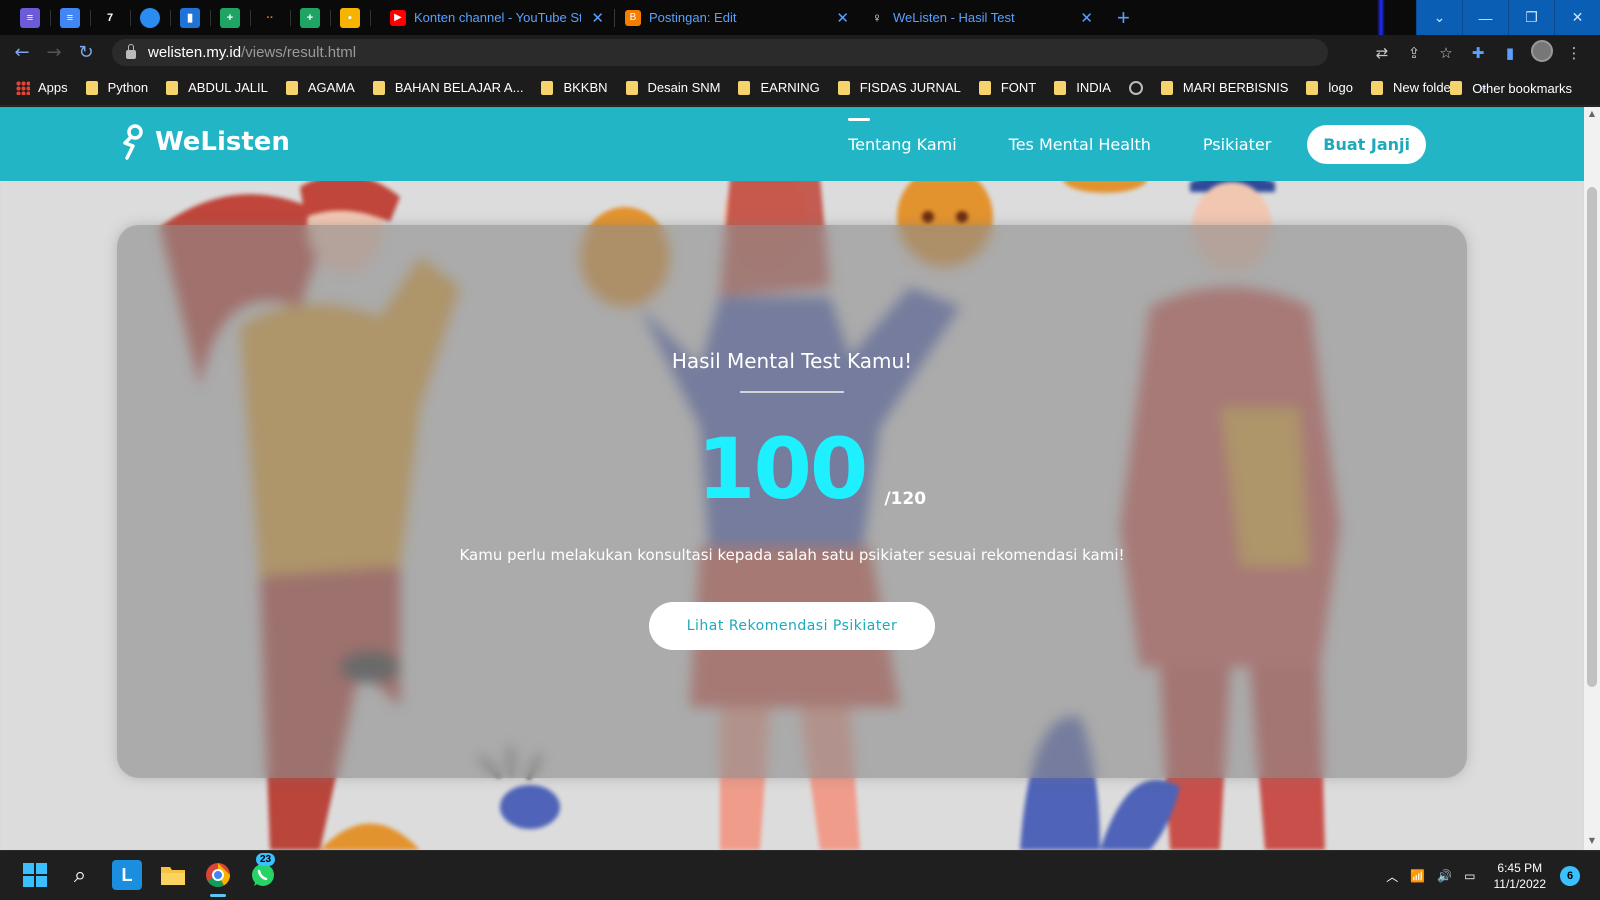  Describe the element at coordinates (1510, 53) in the screenshot. I see `side-panel-icon: ▮` at that location.